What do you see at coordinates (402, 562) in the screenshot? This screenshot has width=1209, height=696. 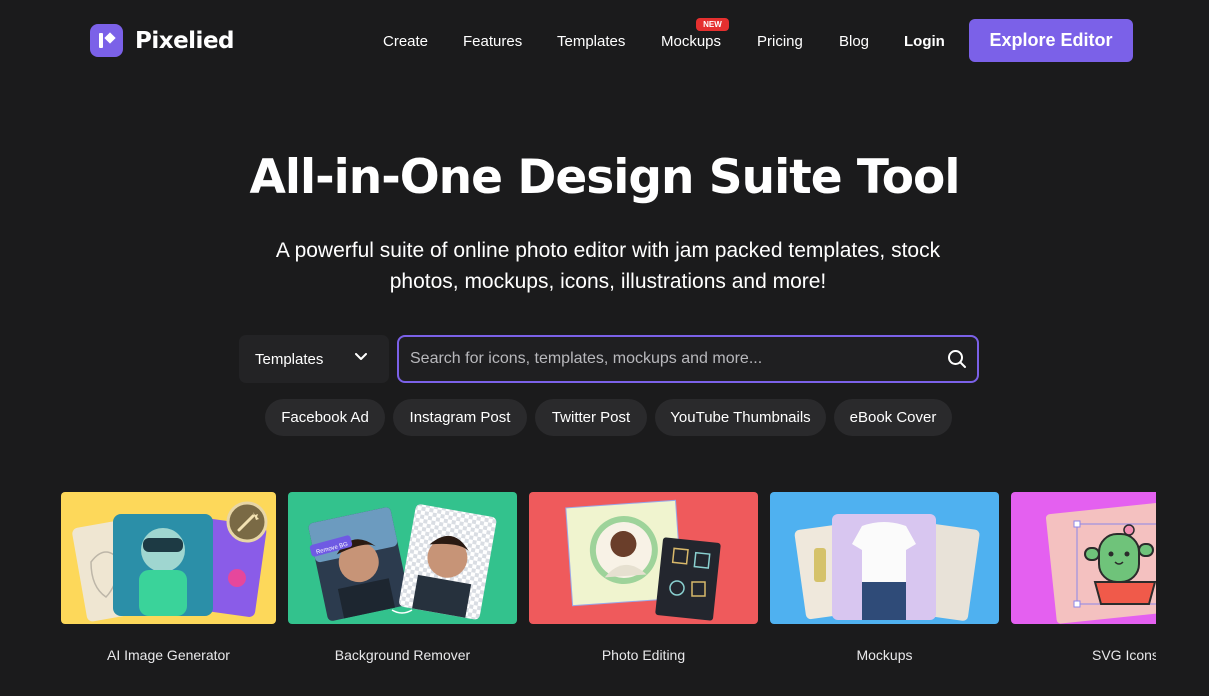 I see `background-remover-illustration: Remove BG` at bounding box center [402, 562].